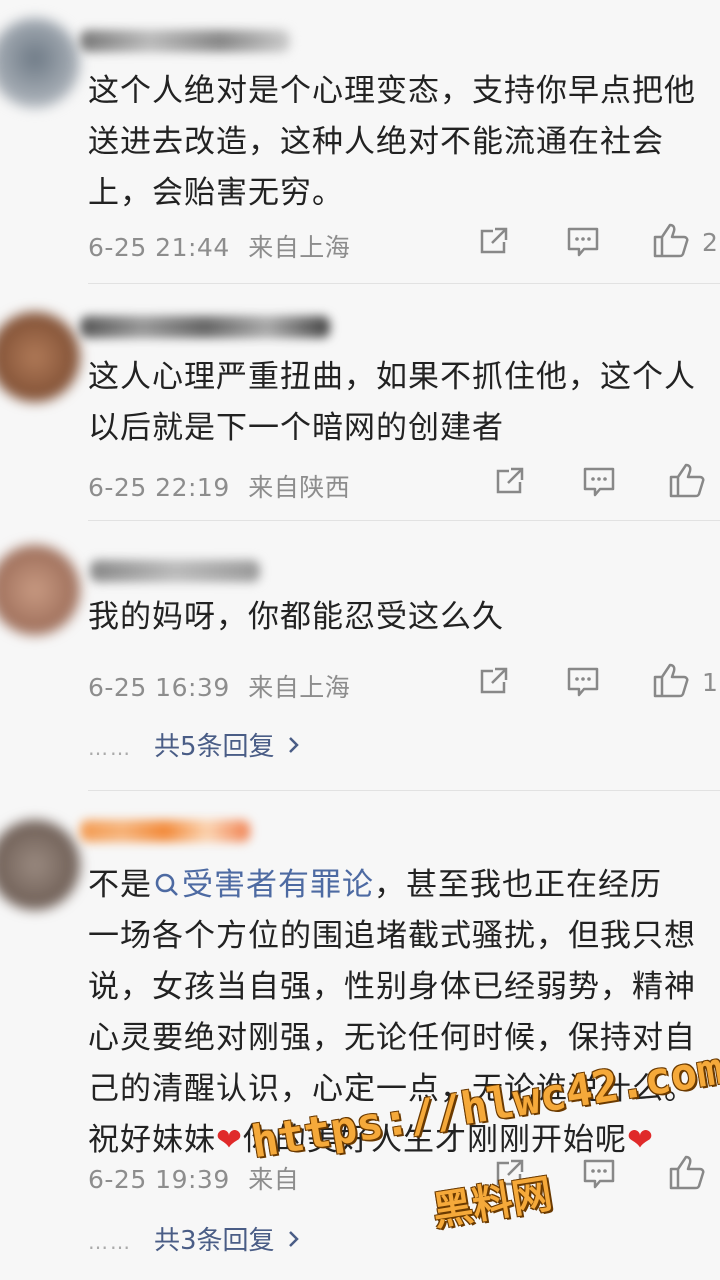 Image resolution: width=720 pixels, height=1280 pixels. Describe the element at coordinates (296, 617) in the screenshot. I see `comment-text: 我的妈呀，你都能忍受这么久` at that location.